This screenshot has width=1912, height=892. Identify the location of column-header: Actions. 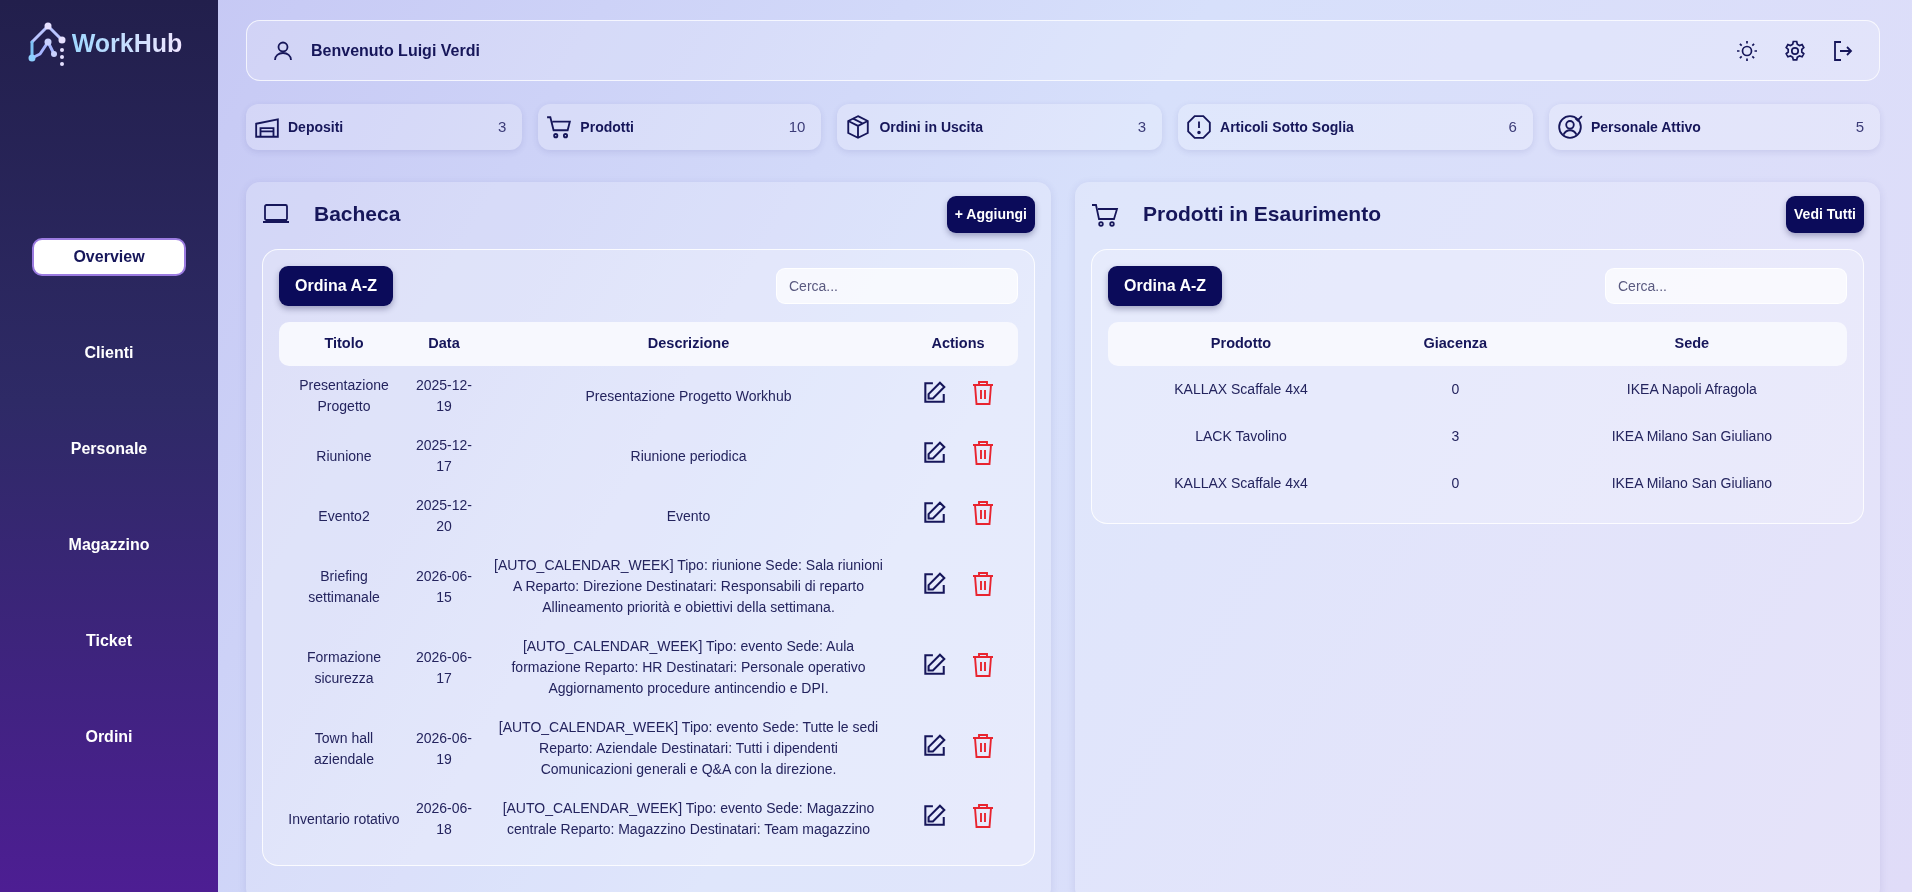
(958, 344).